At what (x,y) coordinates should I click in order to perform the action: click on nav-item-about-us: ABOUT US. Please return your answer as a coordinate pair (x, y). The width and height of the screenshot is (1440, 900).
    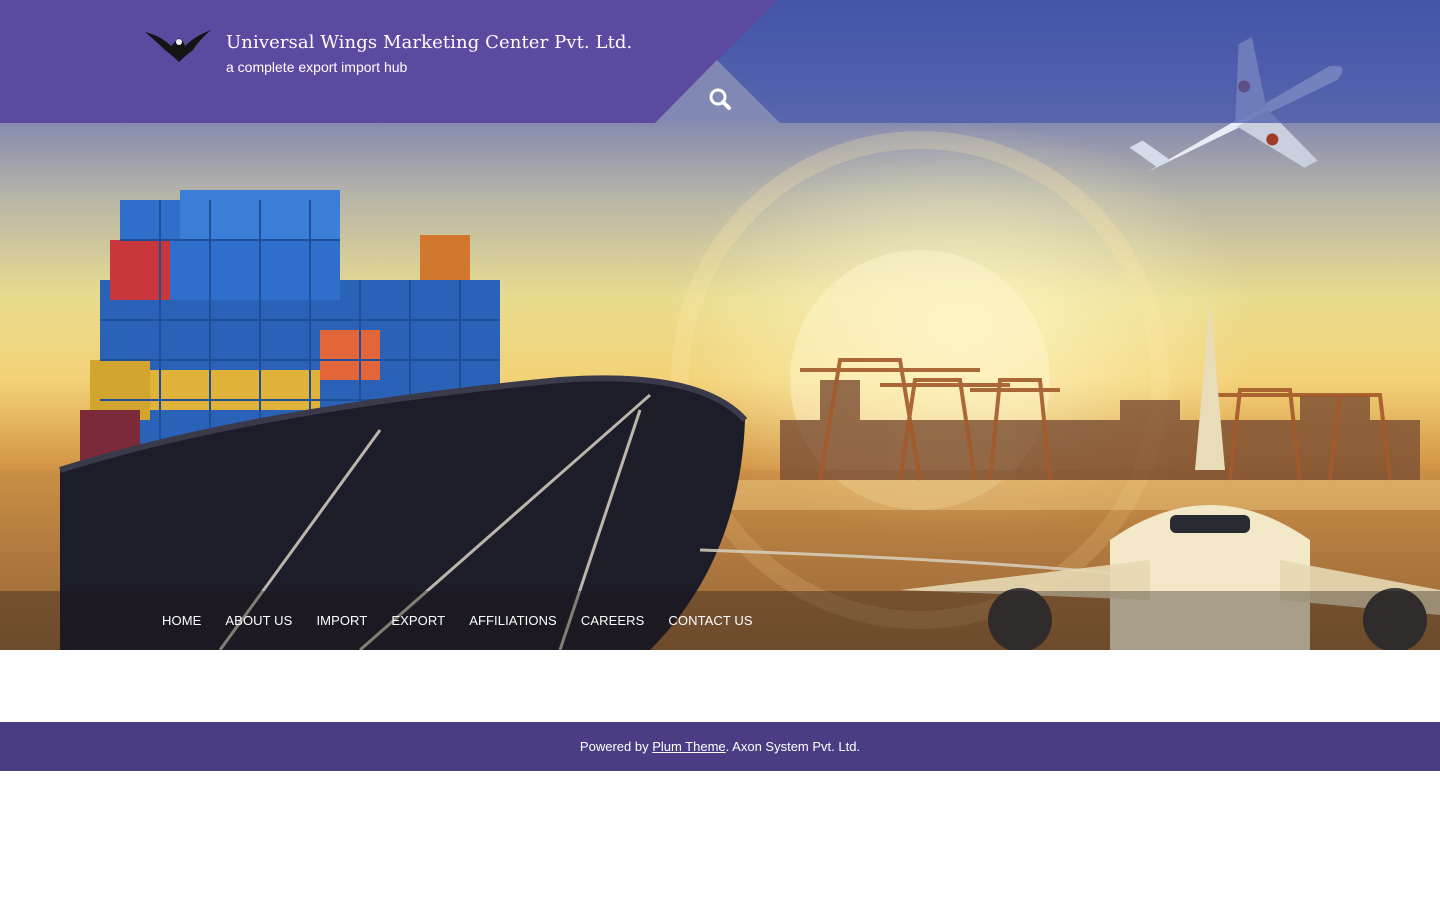
    Looking at the image, I should click on (258, 620).